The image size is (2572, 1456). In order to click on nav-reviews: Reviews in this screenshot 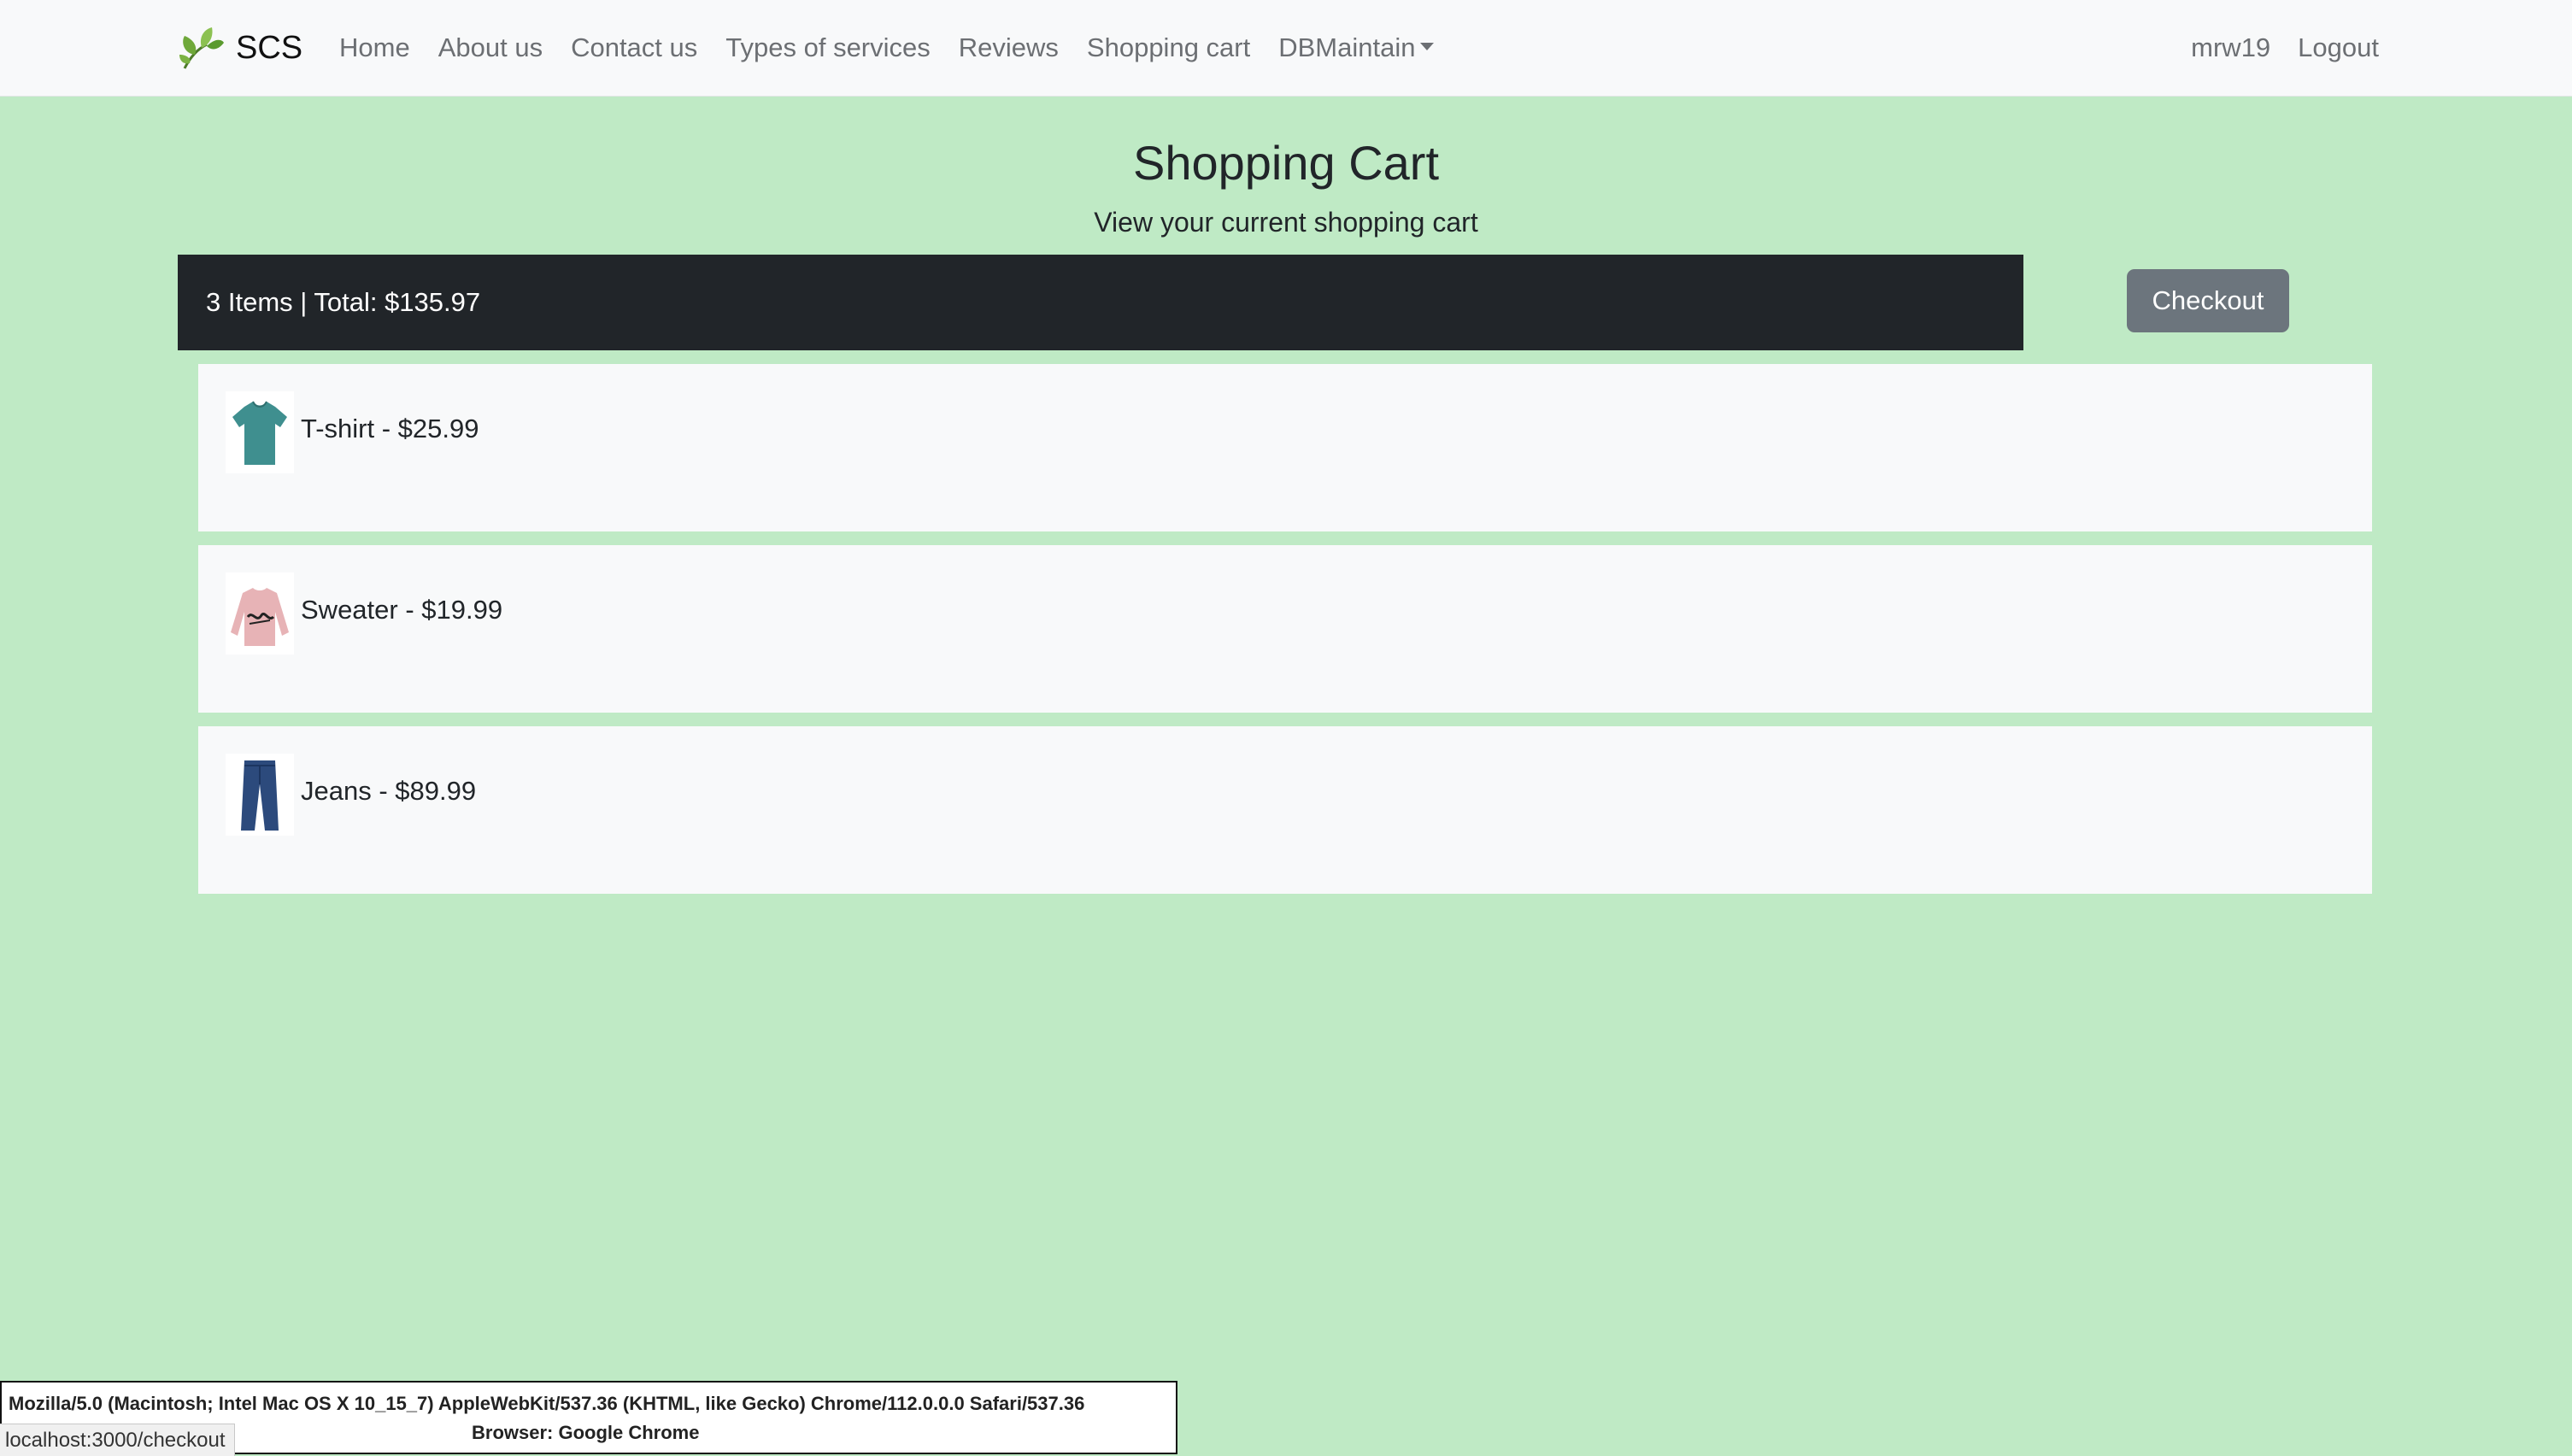, I will do `click(1009, 47)`.